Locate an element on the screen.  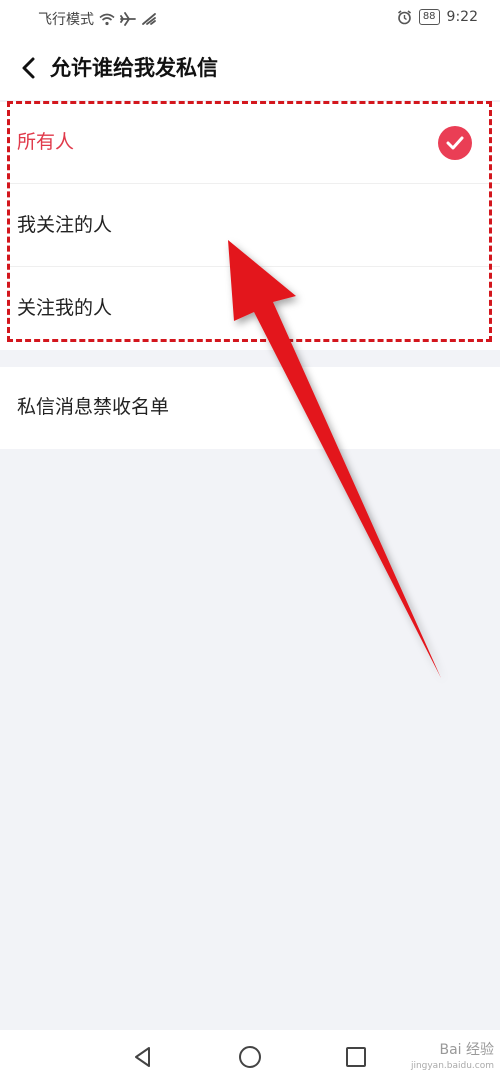
alarm-icon is located at coordinates (404, 17).